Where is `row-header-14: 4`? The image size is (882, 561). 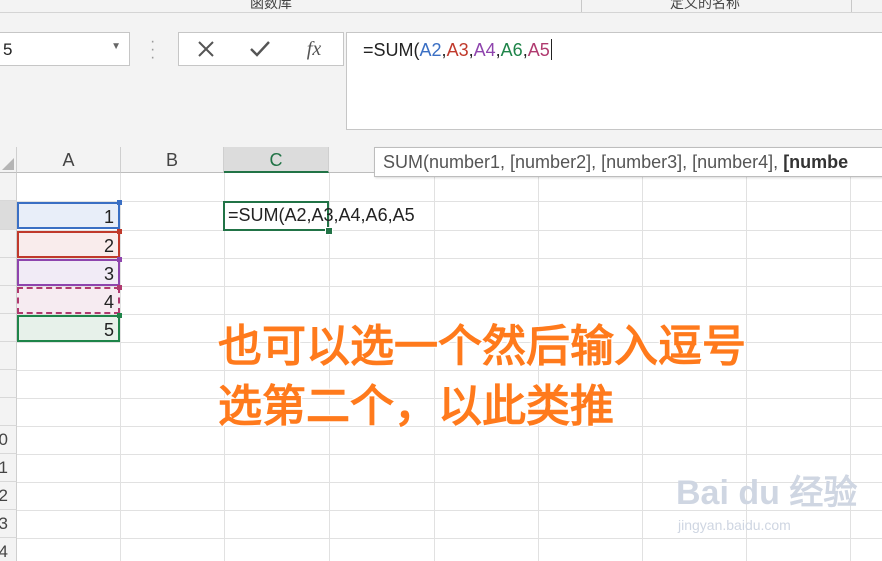 row-header-14: 4 is located at coordinates (8, 549).